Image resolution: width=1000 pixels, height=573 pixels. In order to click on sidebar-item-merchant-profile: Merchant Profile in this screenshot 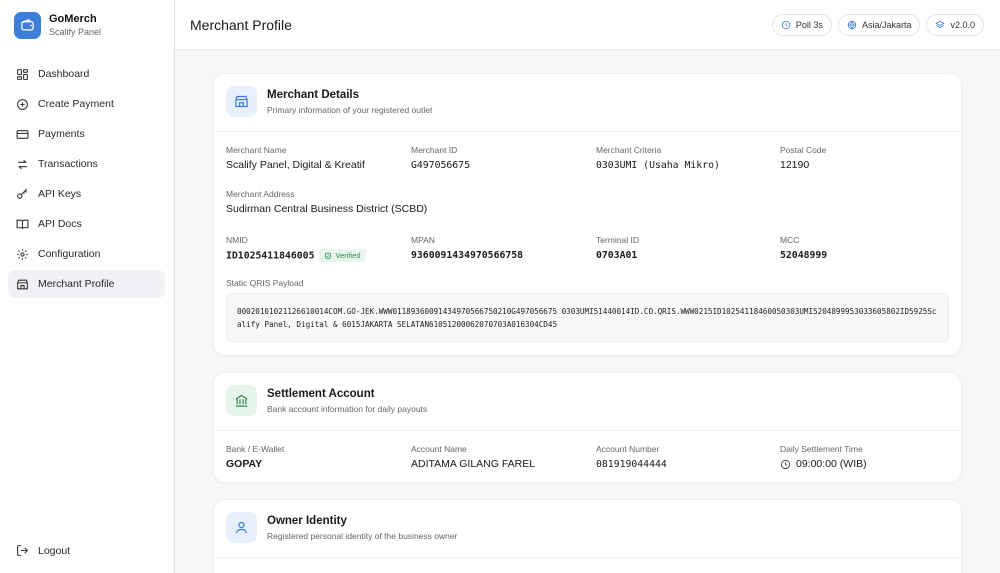, I will do `click(86, 284)`.